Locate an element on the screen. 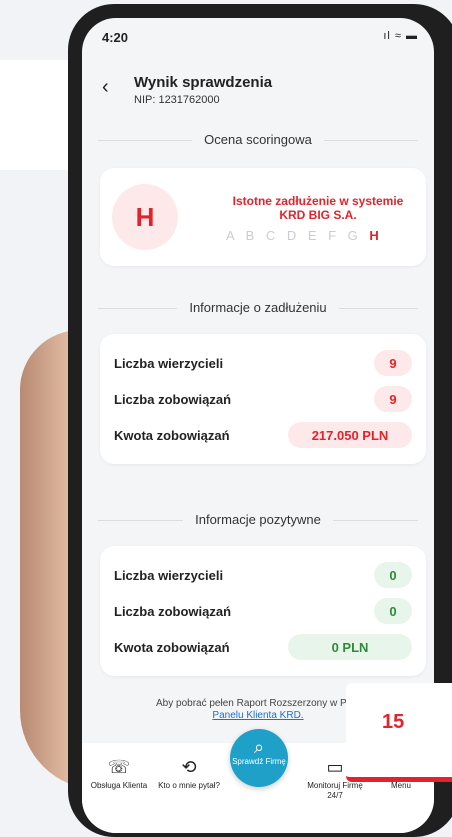  nav-label: Kto o mnie pytał? is located at coordinates (189, 785).